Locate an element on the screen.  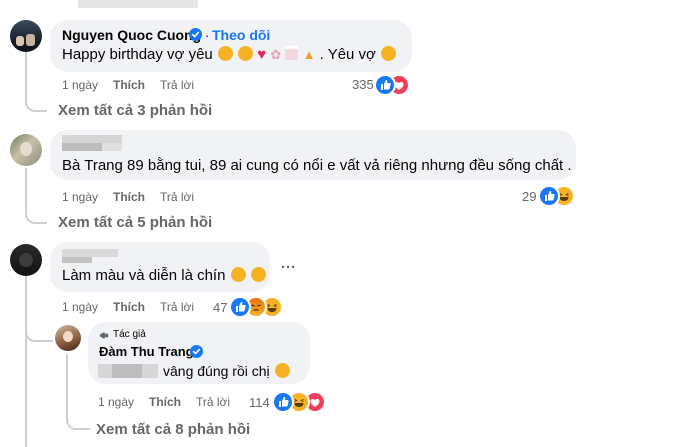
comment-text: Làm màu và diễn là chín is located at coordinates (164, 275).